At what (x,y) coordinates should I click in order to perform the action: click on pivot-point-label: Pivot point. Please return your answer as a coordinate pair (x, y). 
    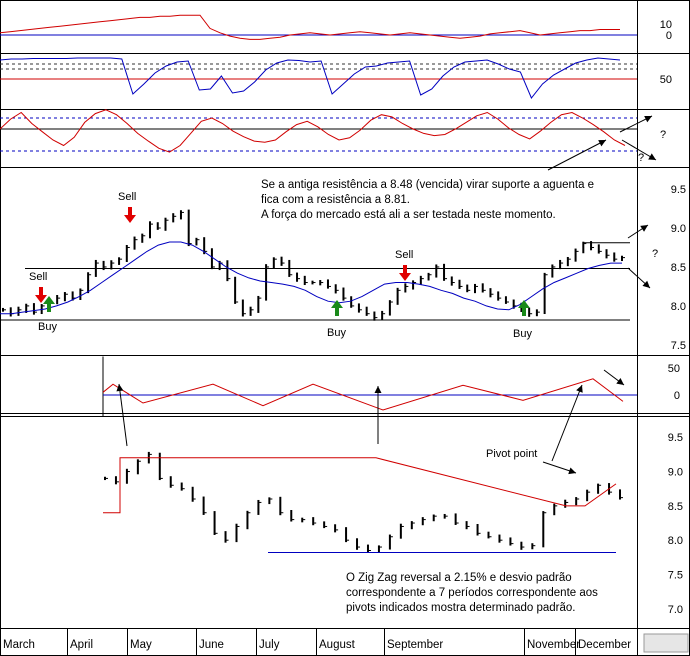
    Looking at the image, I should click on (511, 454).